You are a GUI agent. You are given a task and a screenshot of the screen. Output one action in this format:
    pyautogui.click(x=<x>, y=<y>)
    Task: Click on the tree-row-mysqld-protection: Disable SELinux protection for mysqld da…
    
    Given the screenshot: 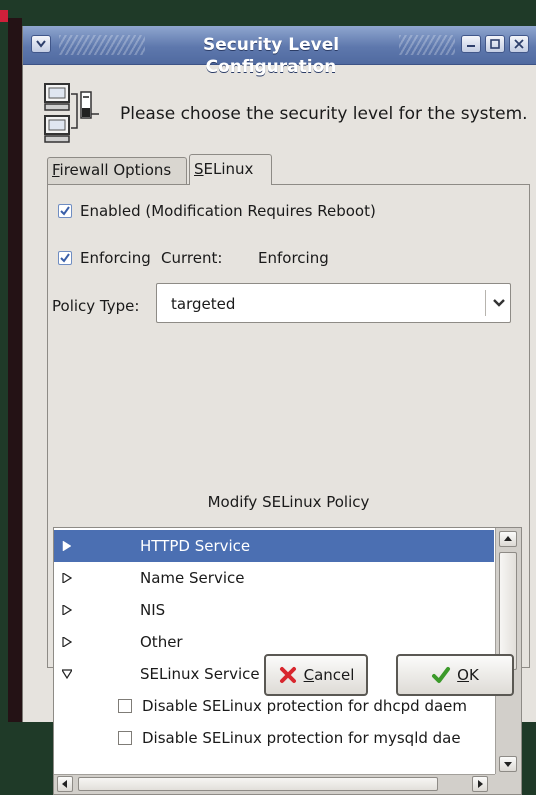 What is the action you would take?
    pyautogui.click(x=274, y=738)
    